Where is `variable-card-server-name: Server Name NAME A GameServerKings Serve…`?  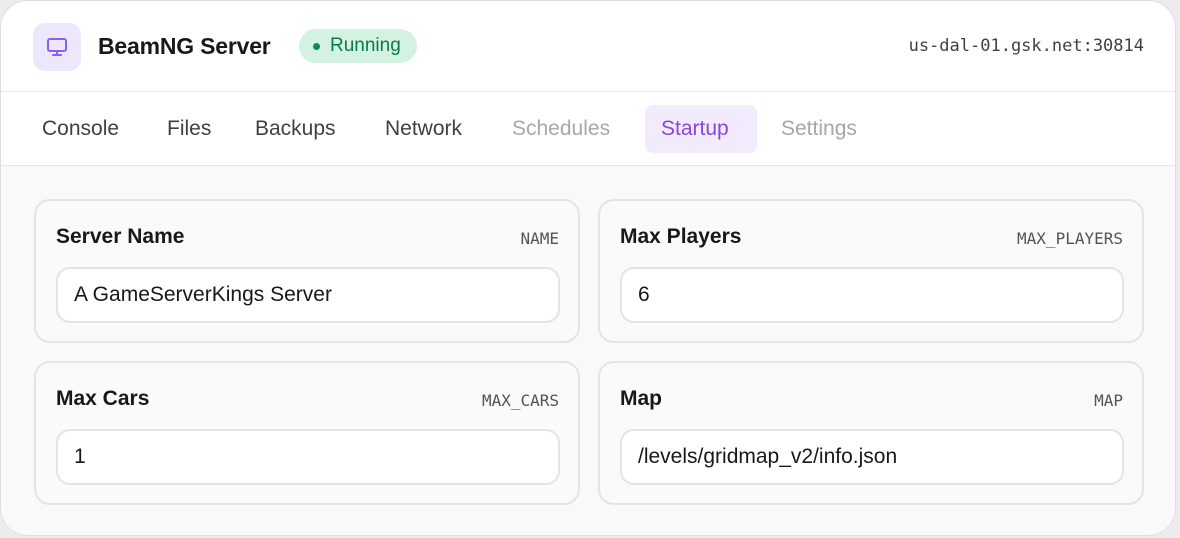 variable-card-server-name: Server Name NAME A GameServerKings Serve… is located at coordinates (307, 271).